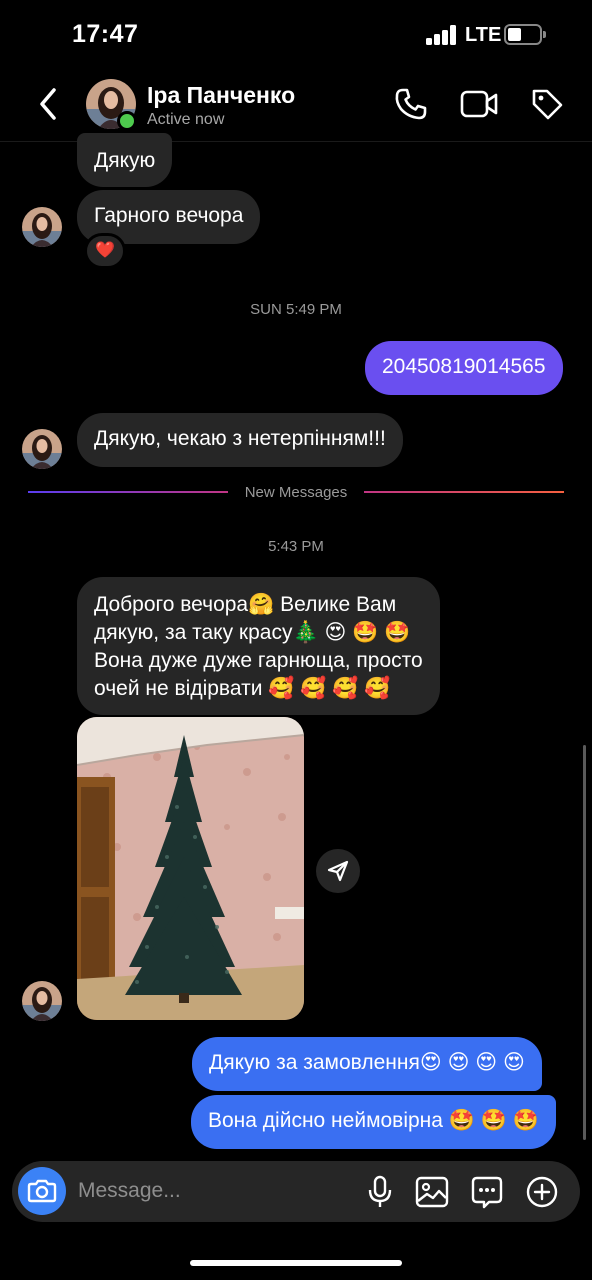 The width and height of the screenshot is (592, 1280). I want to click on scrollbar, so click(584, 942).